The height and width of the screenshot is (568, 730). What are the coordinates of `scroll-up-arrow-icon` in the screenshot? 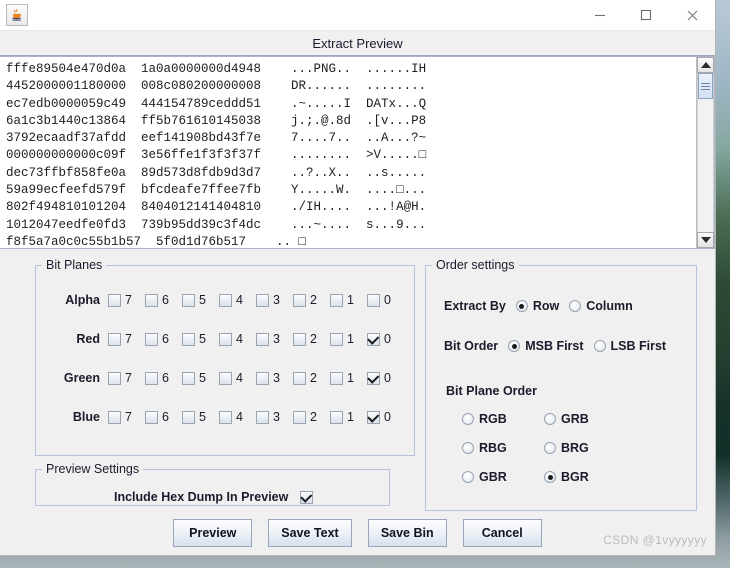 It's located at (705, 65).